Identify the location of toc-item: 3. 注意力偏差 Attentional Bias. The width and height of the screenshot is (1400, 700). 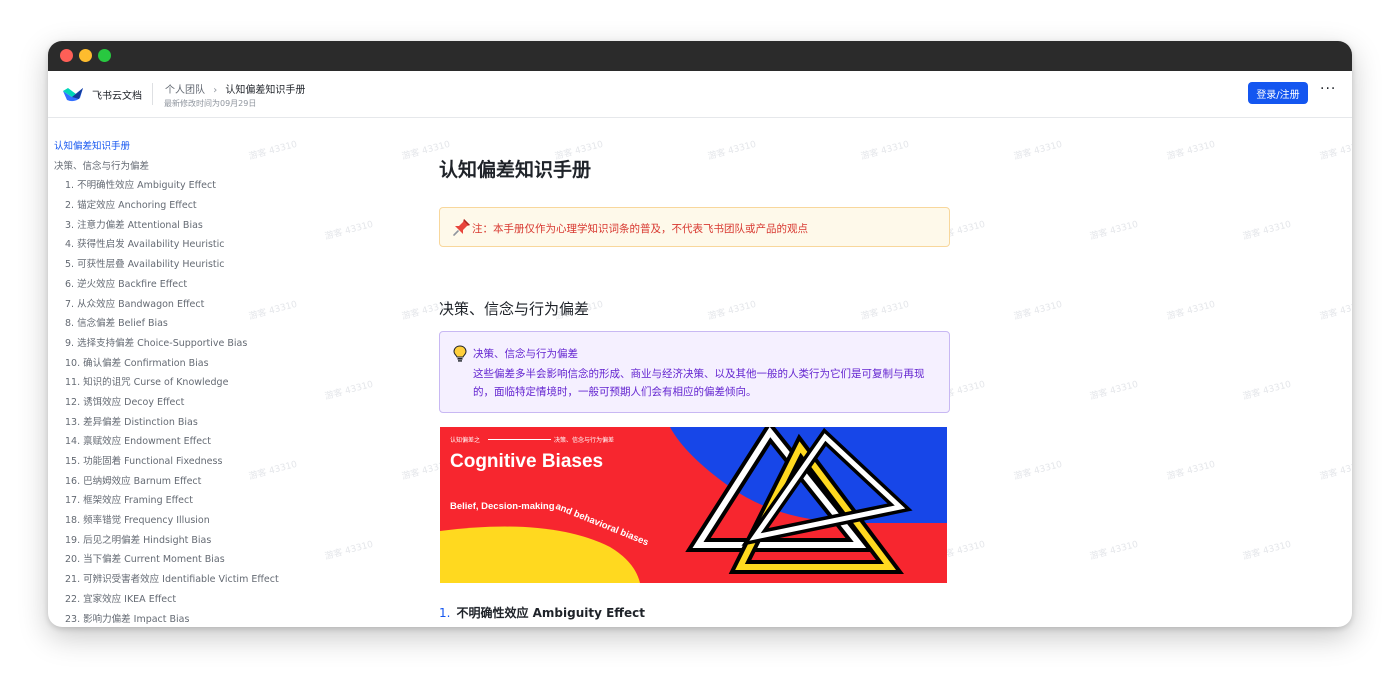
(204, 226).